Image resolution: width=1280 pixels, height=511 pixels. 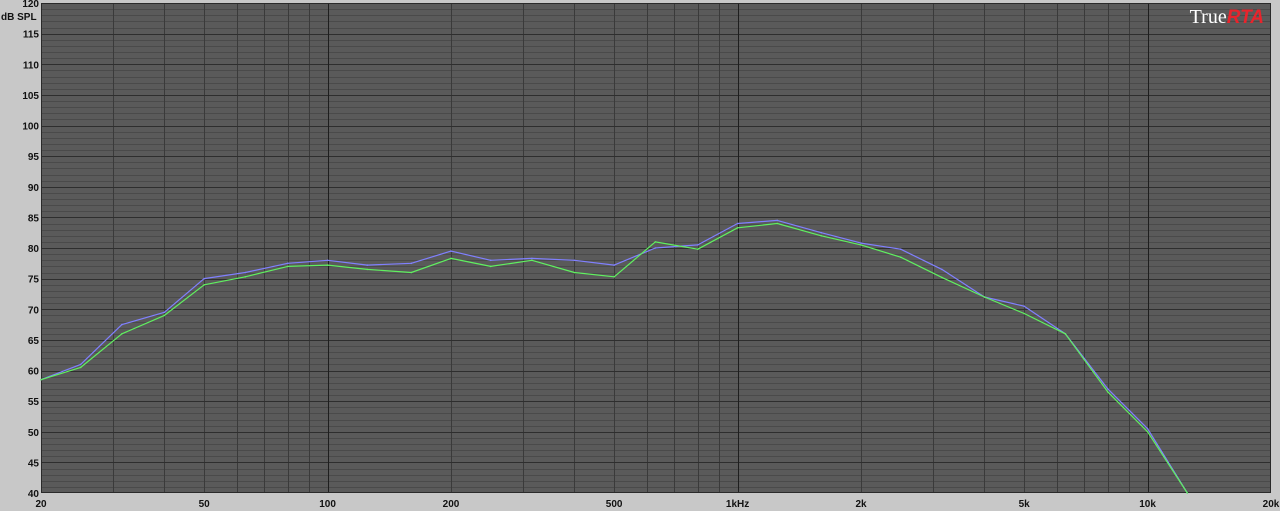 I want to click on y-tick-label: 90, so click(x=34, y=188).